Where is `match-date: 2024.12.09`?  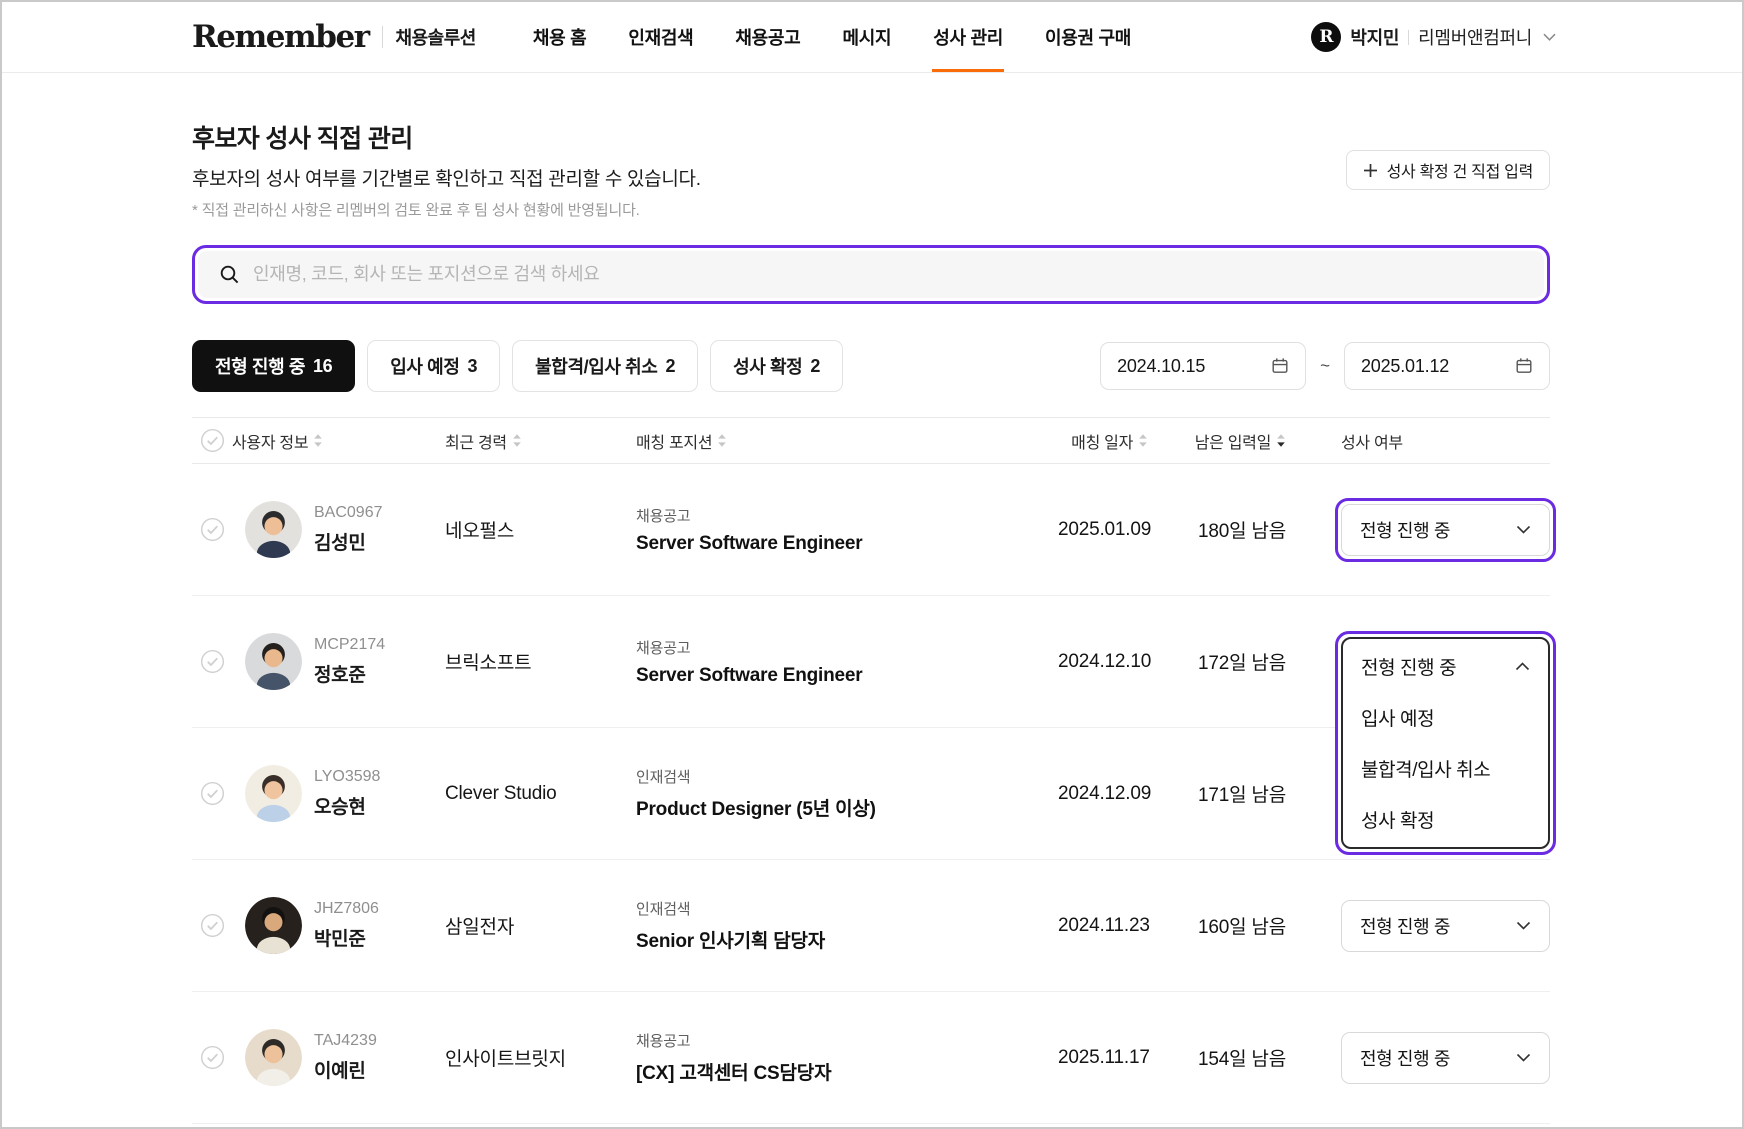 match-date: 2024.12.09 is located at coordinates (1105, 793).